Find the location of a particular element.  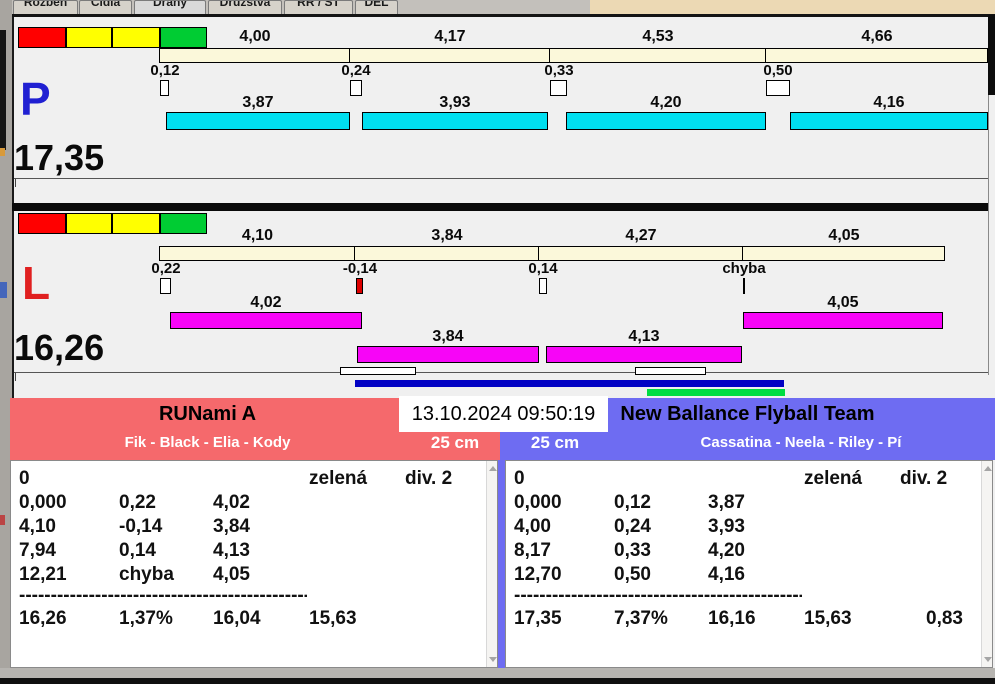

right-table-cell: div. 2 is located at coordinates (924, 478).